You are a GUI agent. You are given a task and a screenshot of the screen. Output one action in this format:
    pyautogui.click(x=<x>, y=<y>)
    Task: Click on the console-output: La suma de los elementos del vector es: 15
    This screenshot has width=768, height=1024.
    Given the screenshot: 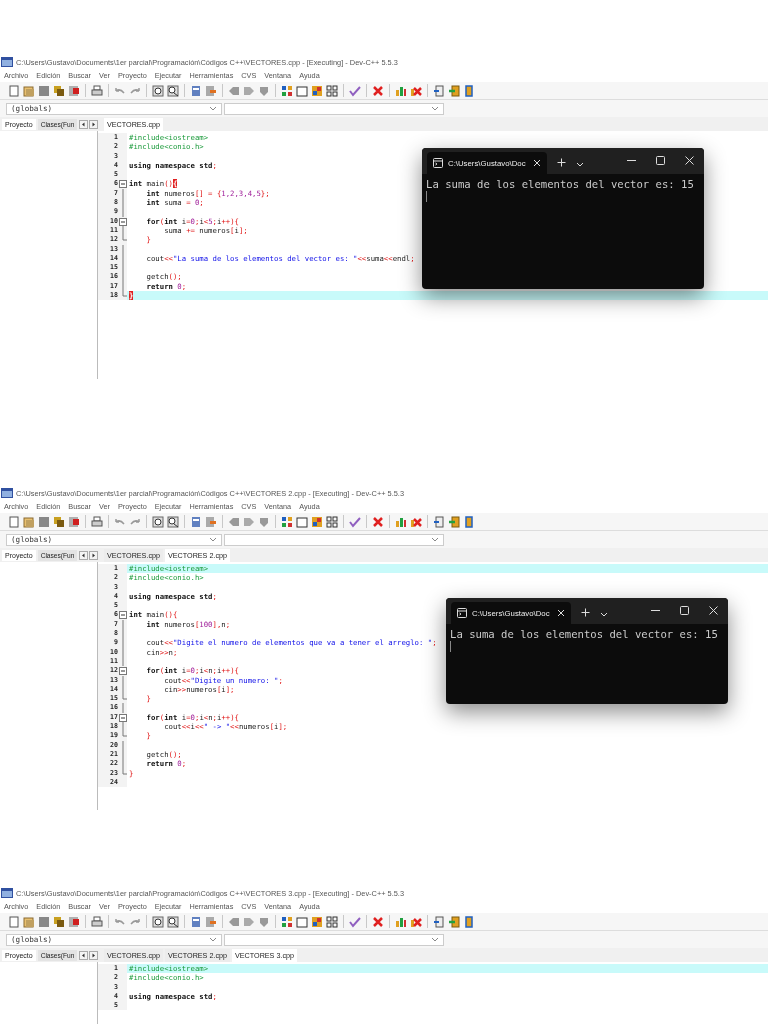 What is the action you would take?
    pyautogui.click(x=584, y=634)
    